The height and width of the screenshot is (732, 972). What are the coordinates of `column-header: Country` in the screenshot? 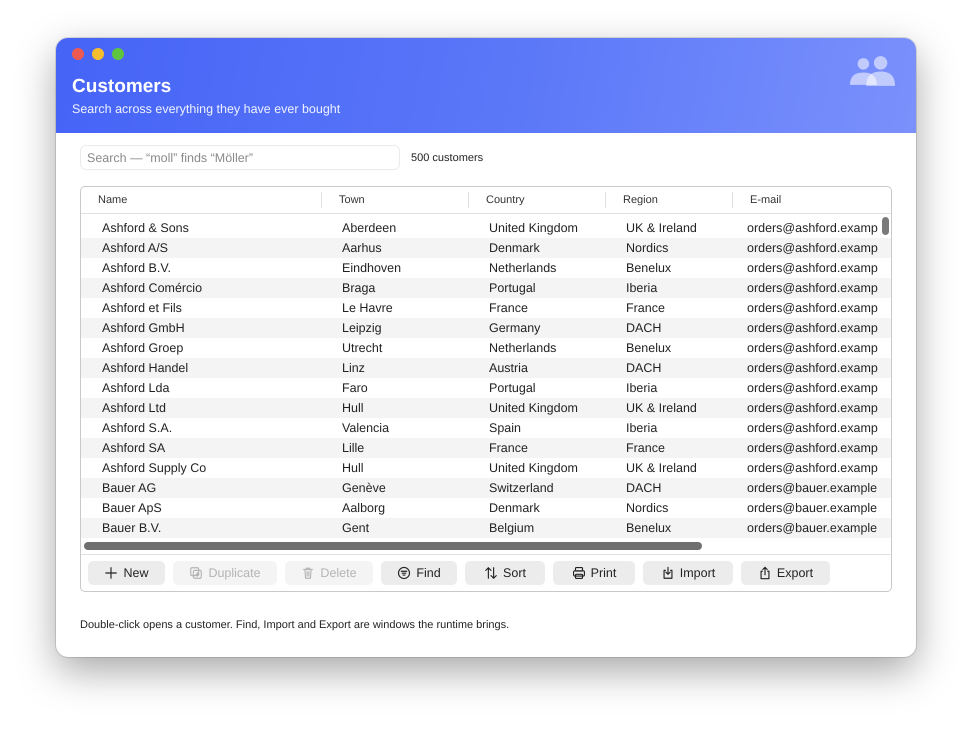 It's located at (536, 200).